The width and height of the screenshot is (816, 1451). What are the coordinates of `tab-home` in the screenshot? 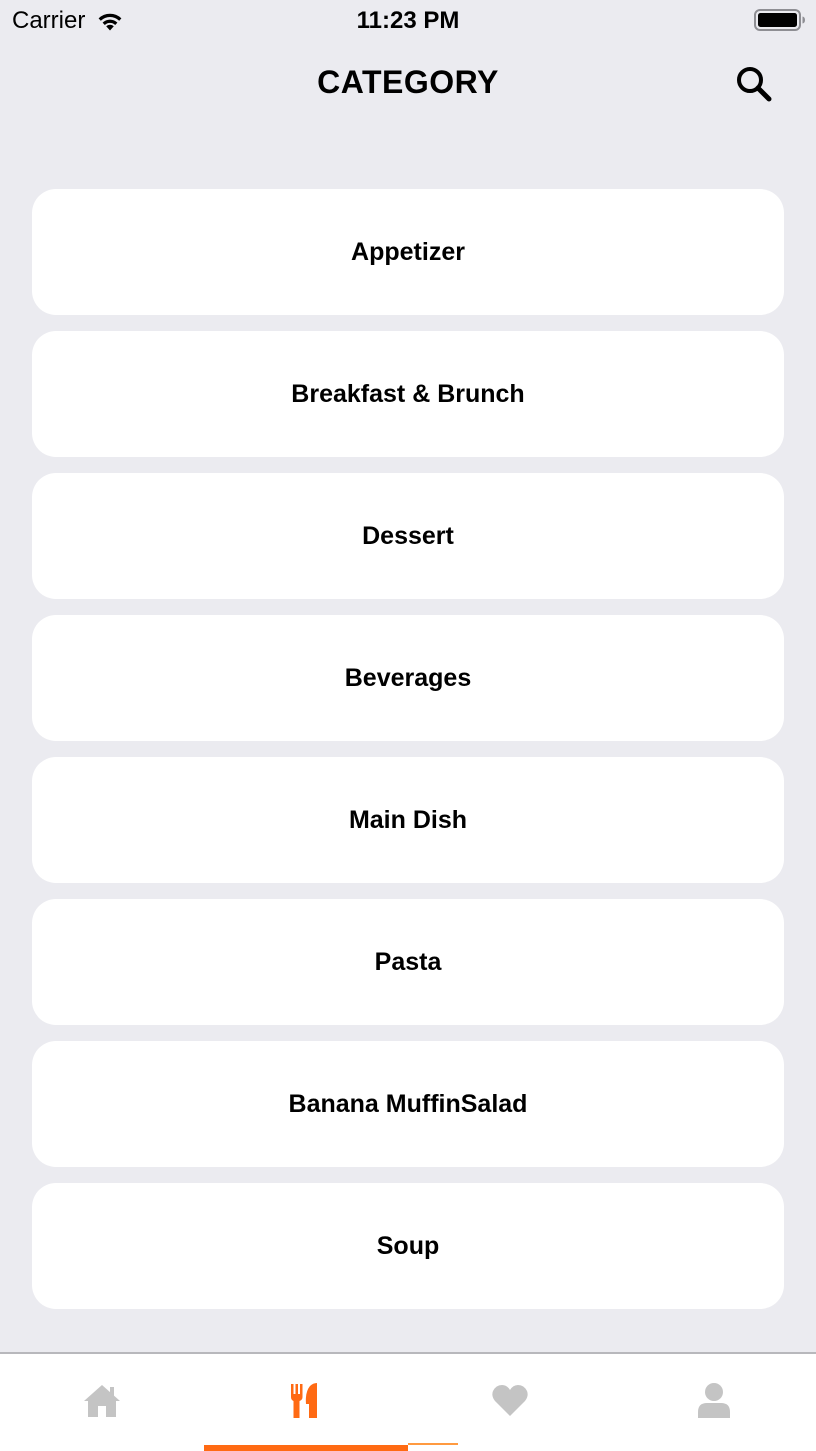 It's located at (102, 1402).